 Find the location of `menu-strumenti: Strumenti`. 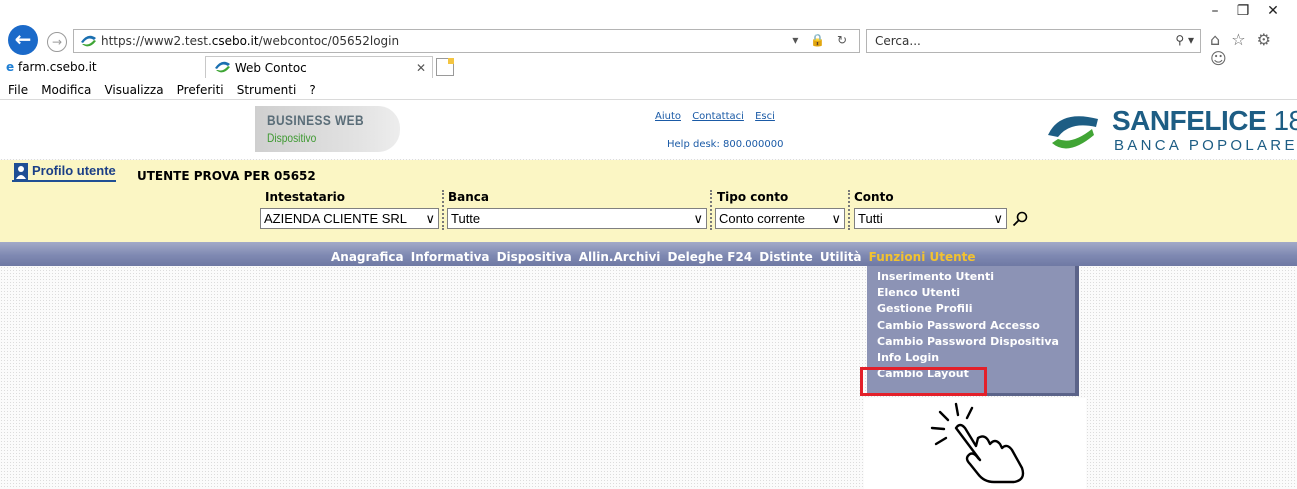

menu-strumenti: Strumenti is located at coordinates (267, 90).